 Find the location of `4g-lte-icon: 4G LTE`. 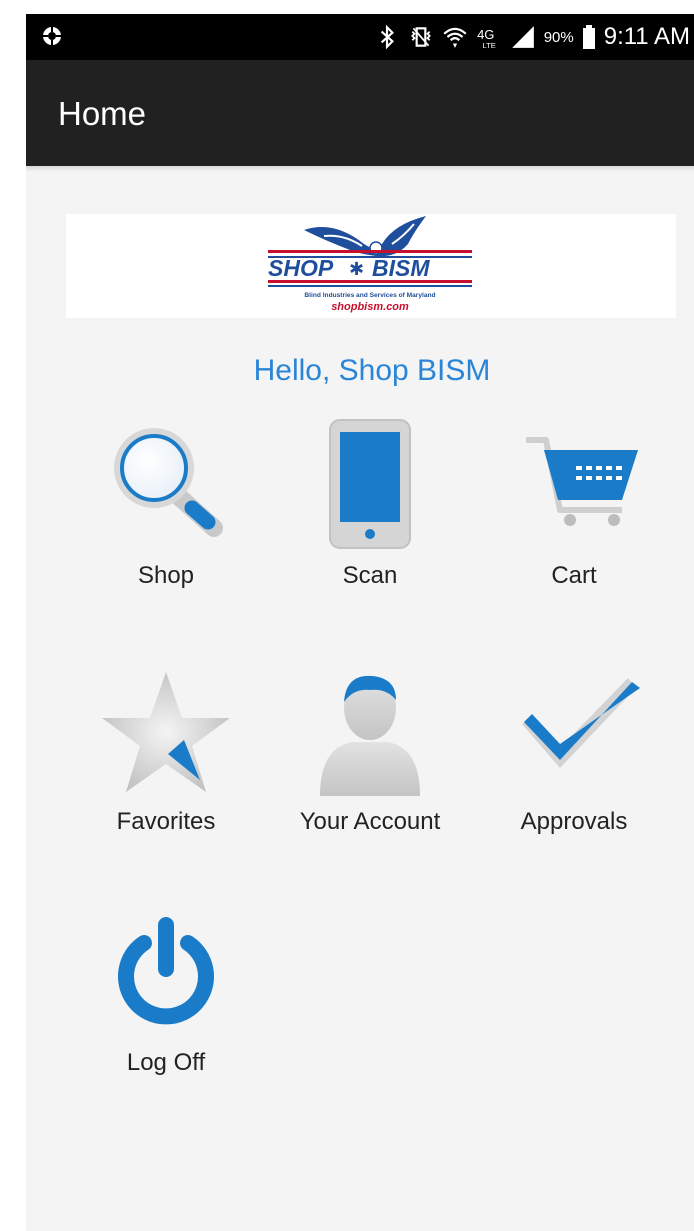

4g-lte-icon: 4G LTE is located at coordinates (486, 38).